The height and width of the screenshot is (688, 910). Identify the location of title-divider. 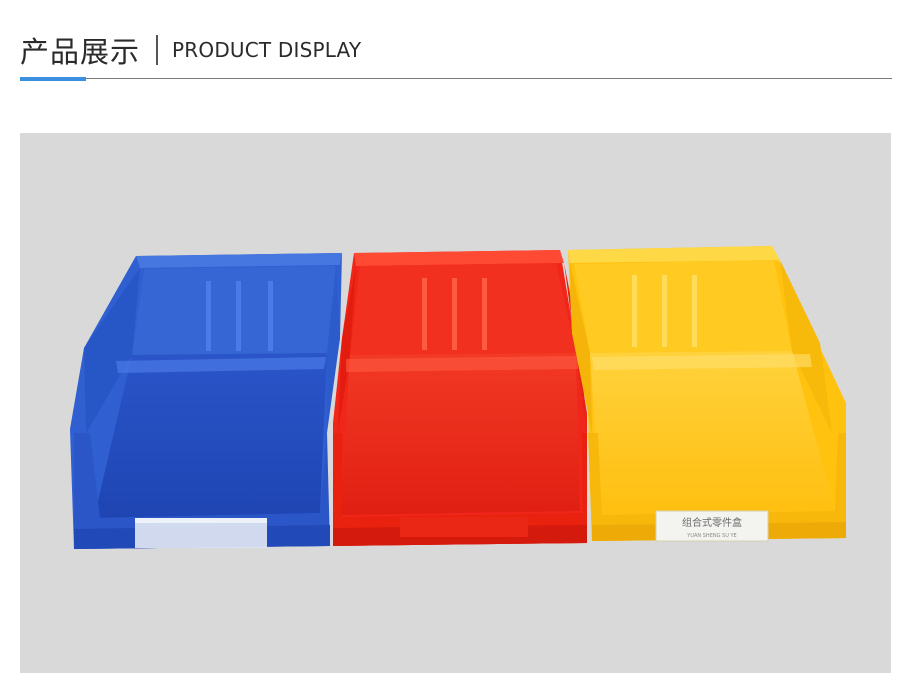
(157, 50).